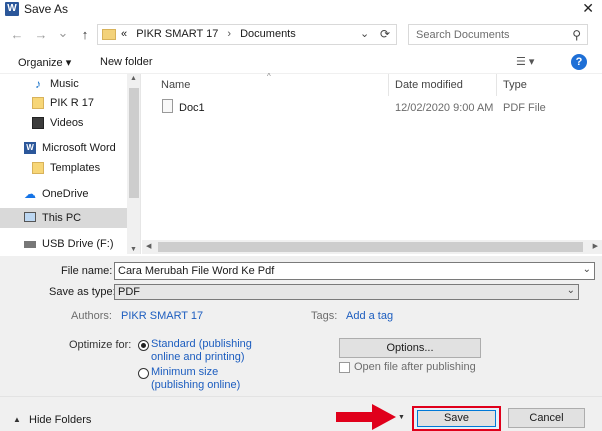 The image size is (602, 431). I want to click on file-list-scrollbar: ◀ ▶, so click(372, 247).